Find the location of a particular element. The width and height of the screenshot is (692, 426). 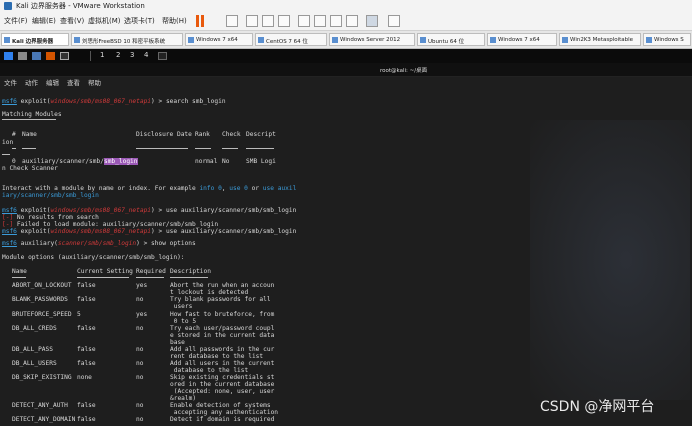

tab-ubuntu: Ubuntu 64 位 is located at coordinates (451, 39).